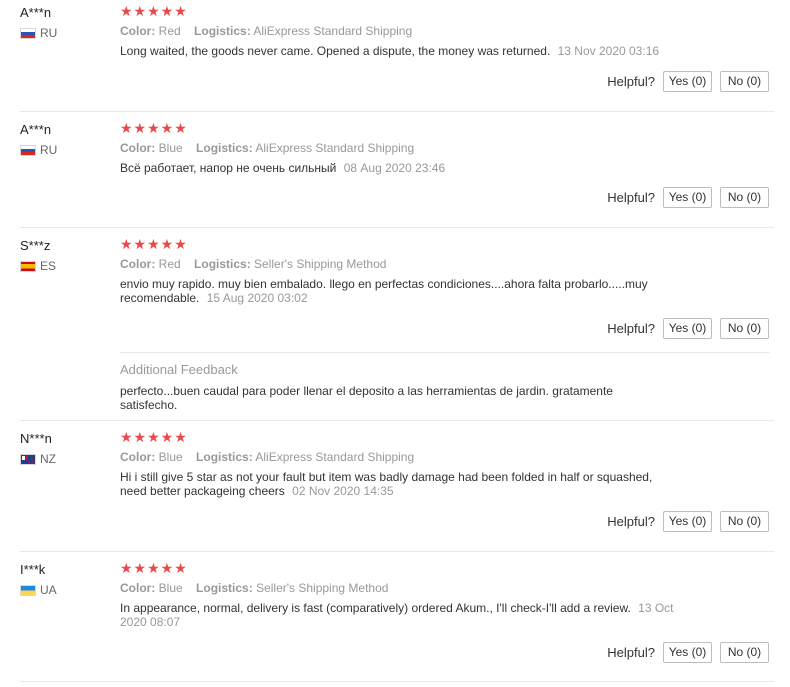  Describe the element at coordinates (179, 369) in the screenshot. I see `additional-feedback-title: Additional Feedback` at that location.